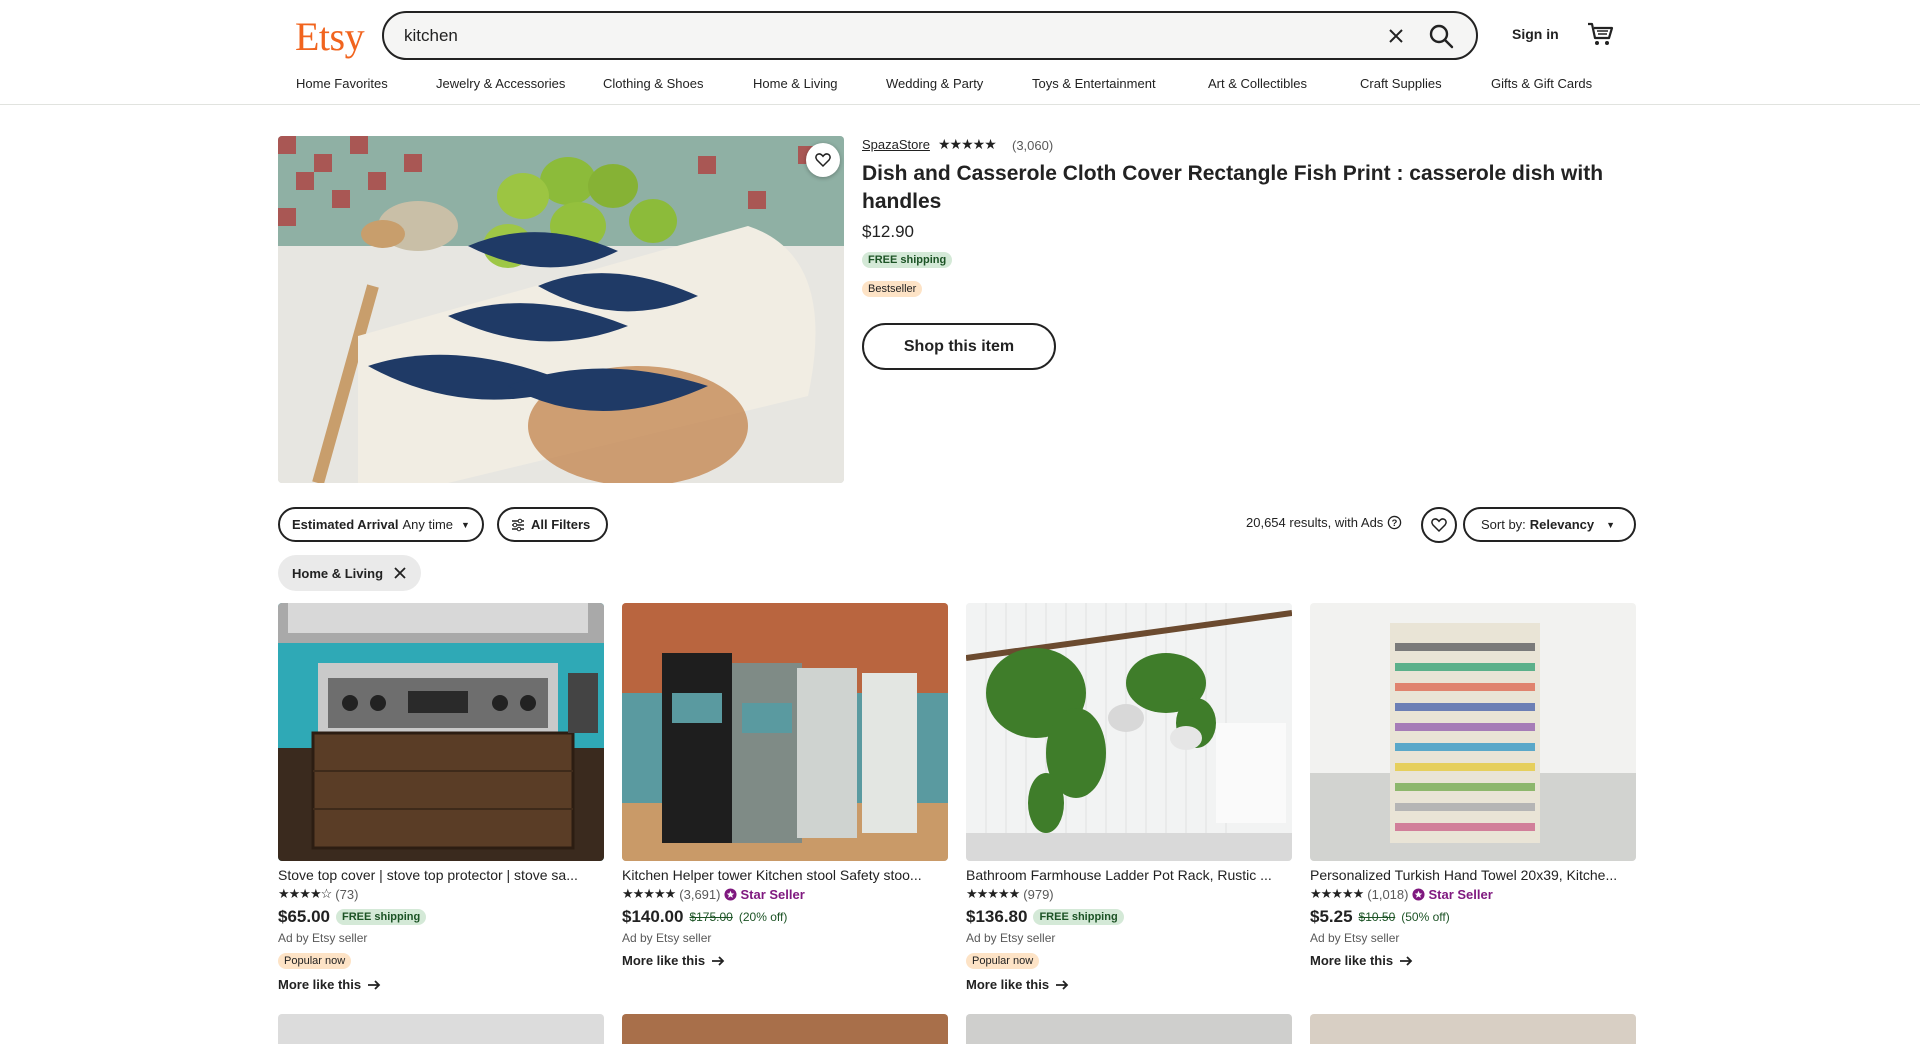  Describe the element at coordinates (1503, 524) in the screenshot. I see `sort-label: Sort by:` at that location.